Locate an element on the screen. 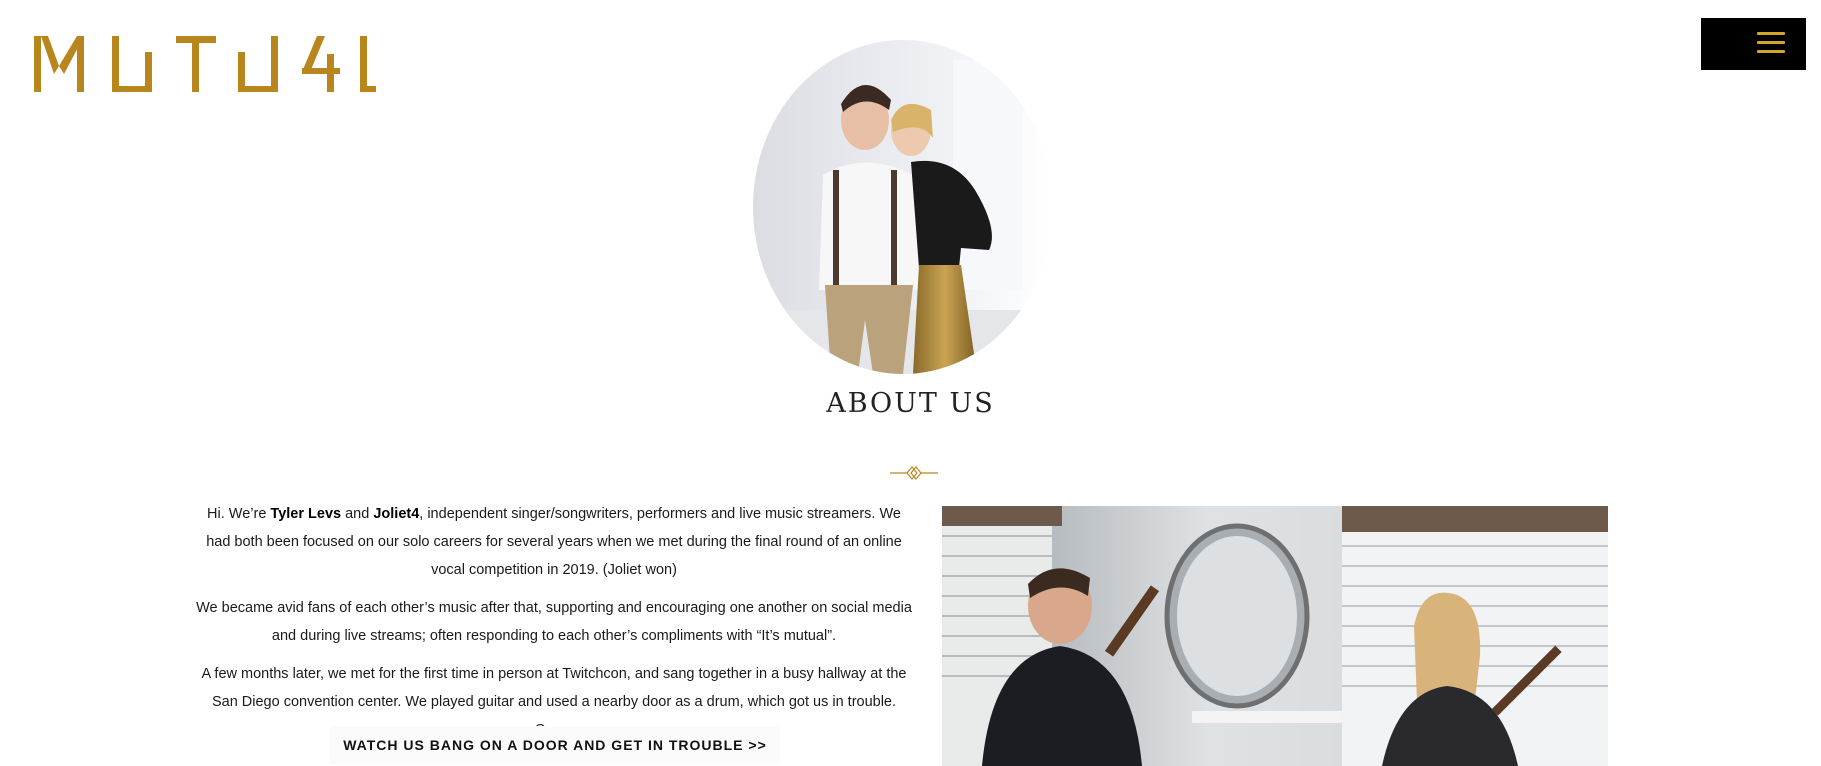  bio-and-text: and is located at coordinates (357, 514).